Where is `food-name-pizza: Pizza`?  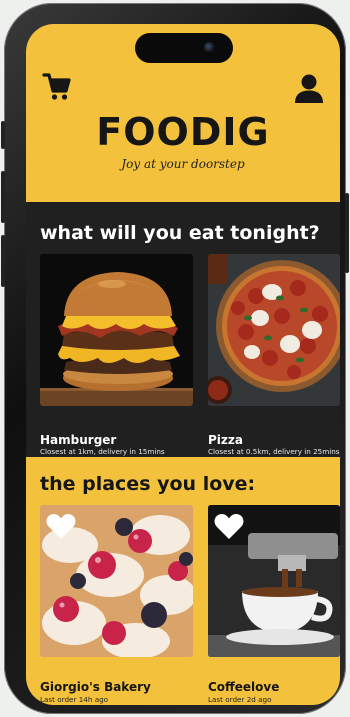 food-name-pizza: Pizza is located at coordinates (225, 440).